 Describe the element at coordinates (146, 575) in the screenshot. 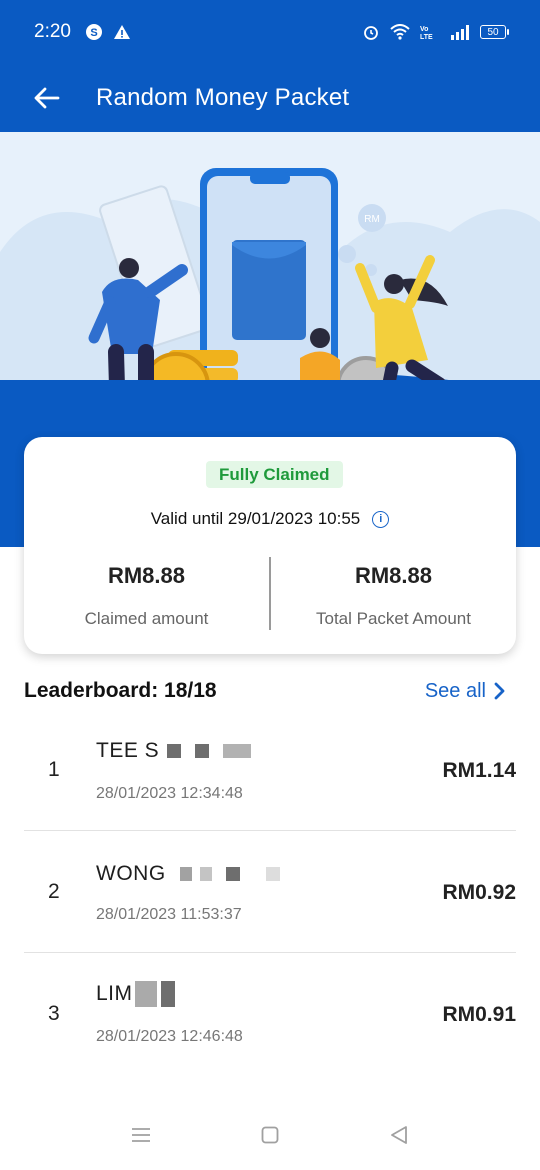

I see `claimed-amount-value: RM8.88` at that location.